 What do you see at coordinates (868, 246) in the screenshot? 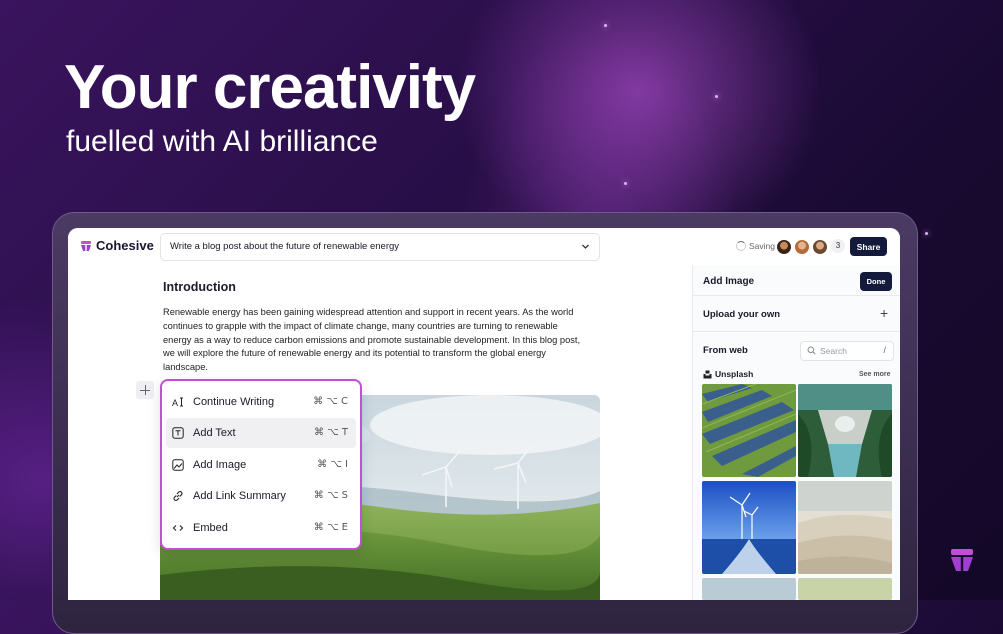
I see `share-button: Share` at bounding box center [868, 246].